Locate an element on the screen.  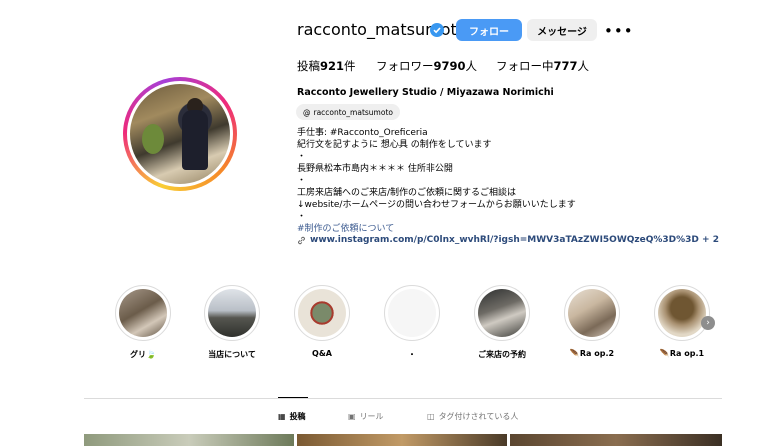
tab-reels-label: リール is located at coordinates (371, 416).